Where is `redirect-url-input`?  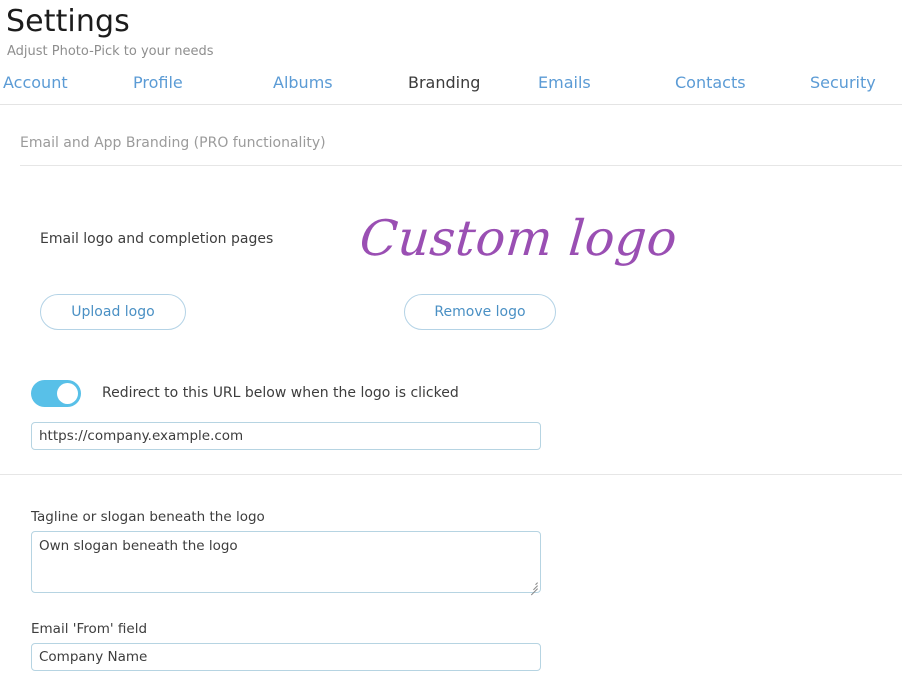 redirect-url-input is located at coordinates (286, 436).